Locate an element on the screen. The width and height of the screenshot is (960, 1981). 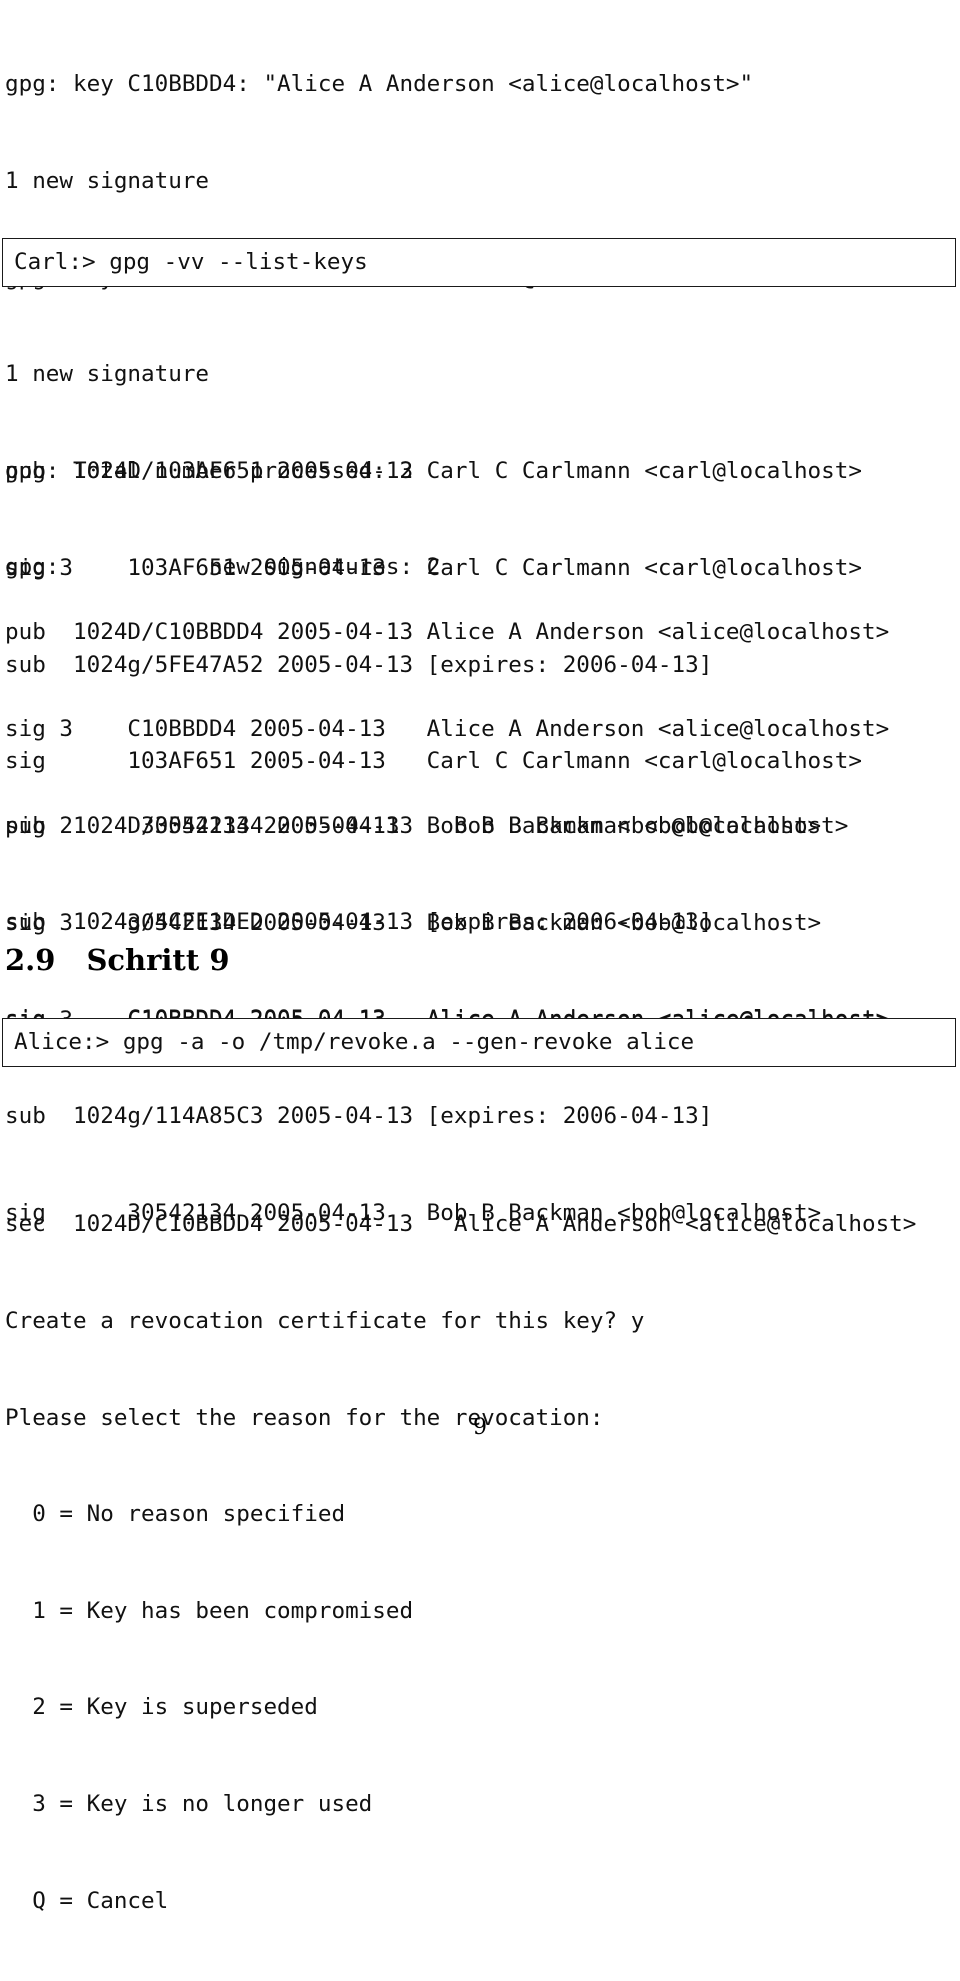
reason-option-1: 1 = Key has been compromised is located at coordinates (460, 1611).